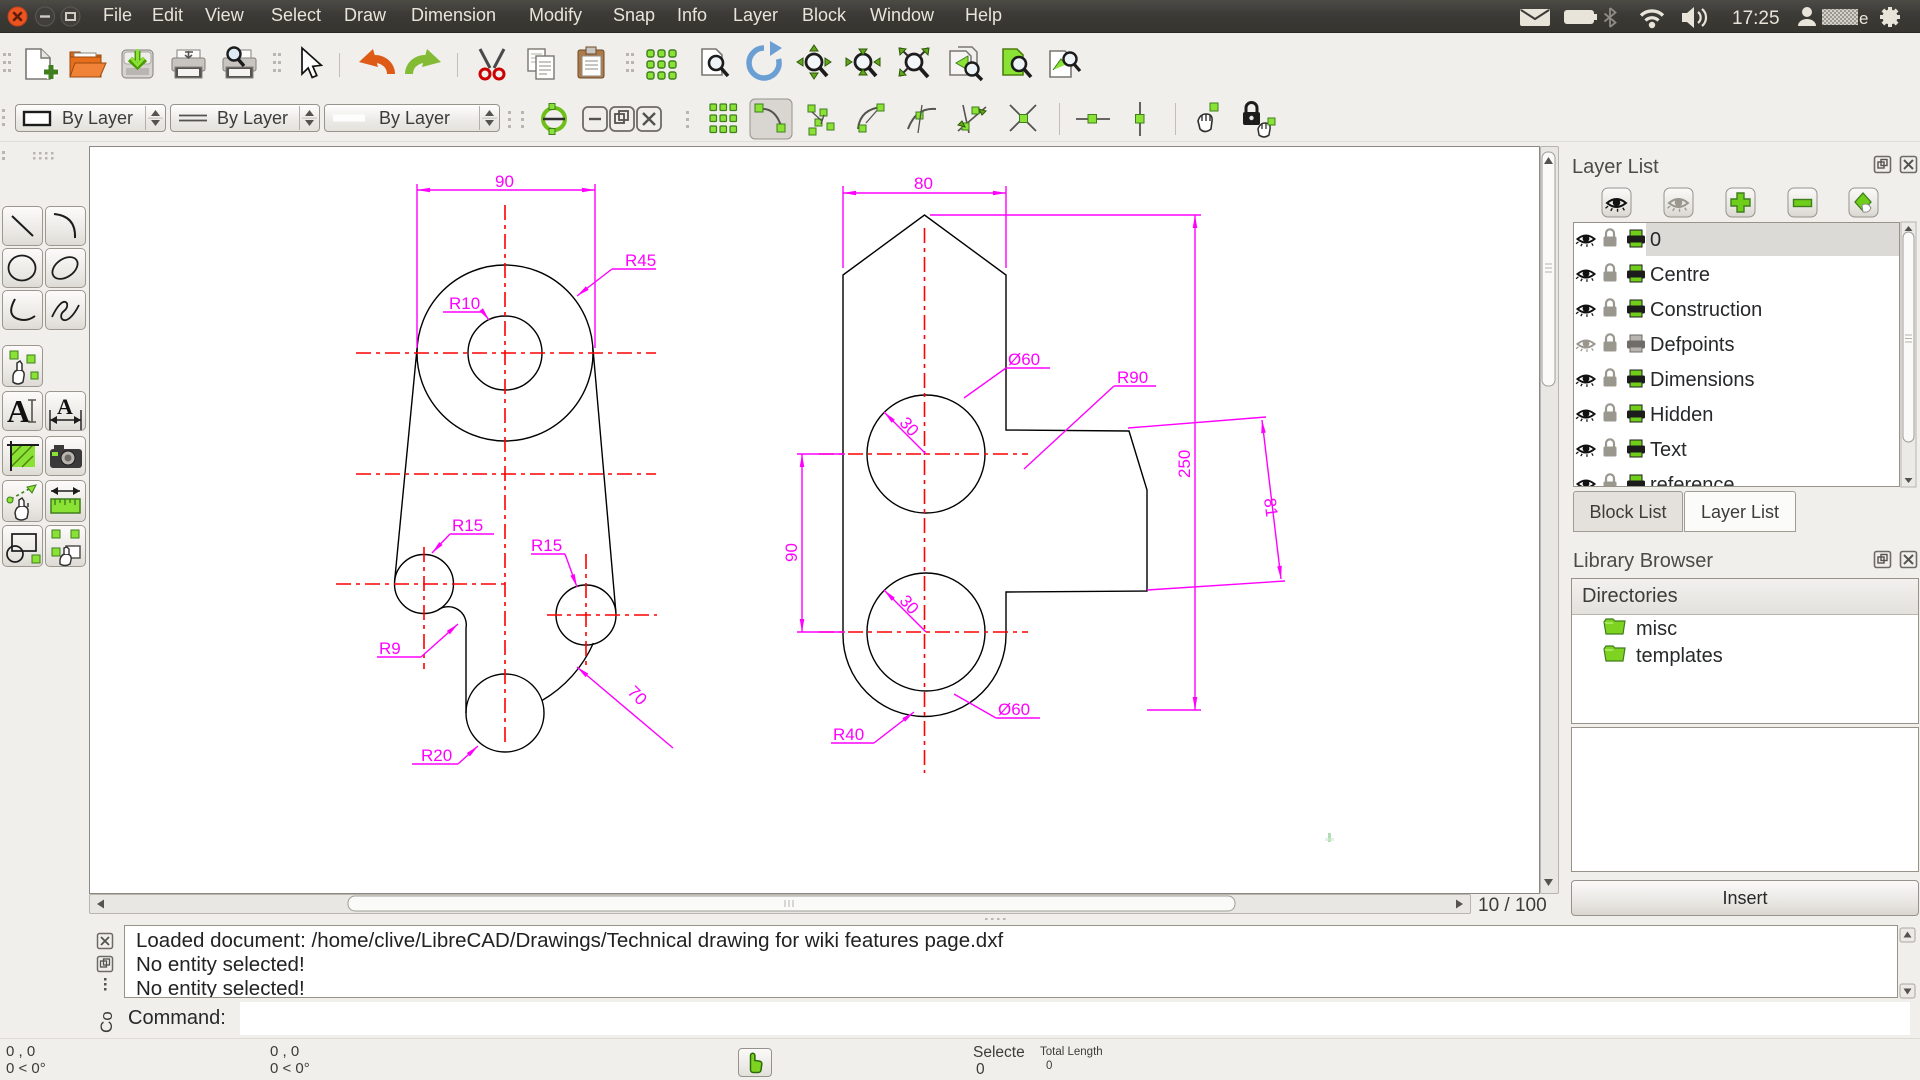 The width and height of the screenshot is (1920, 1080). I want to click on svg-text: Text, so click(1668, 450).